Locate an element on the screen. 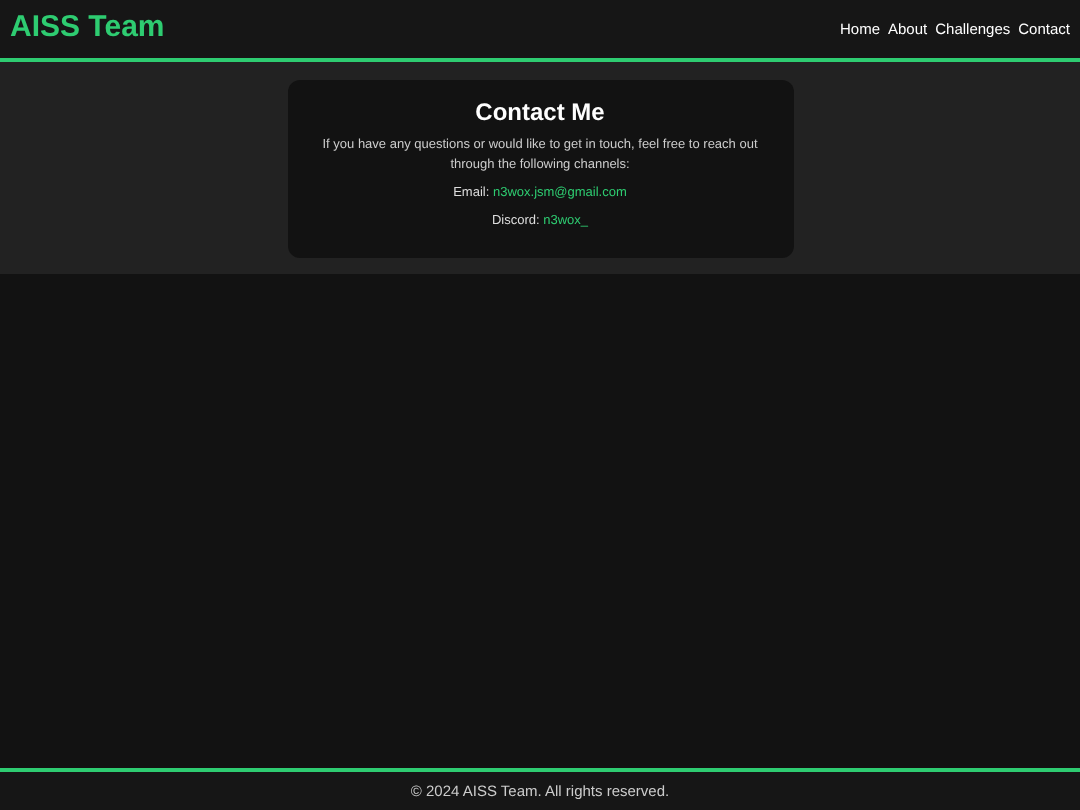  site-logo: AISS Team is located at coordinates (87, 28).